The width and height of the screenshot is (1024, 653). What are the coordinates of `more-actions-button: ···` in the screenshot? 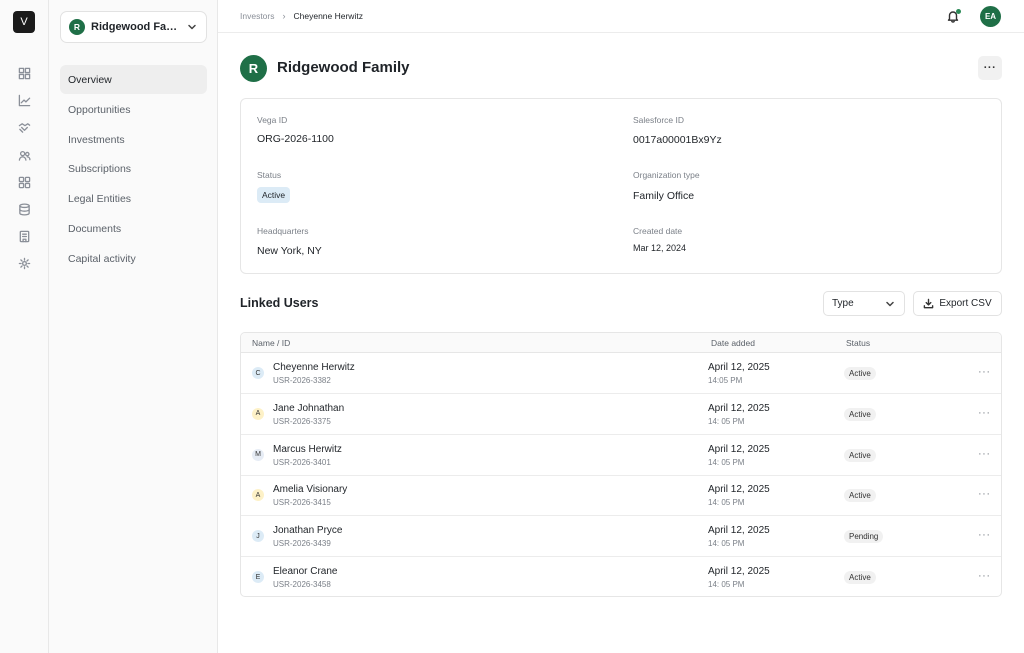 It's located at (990, 68).